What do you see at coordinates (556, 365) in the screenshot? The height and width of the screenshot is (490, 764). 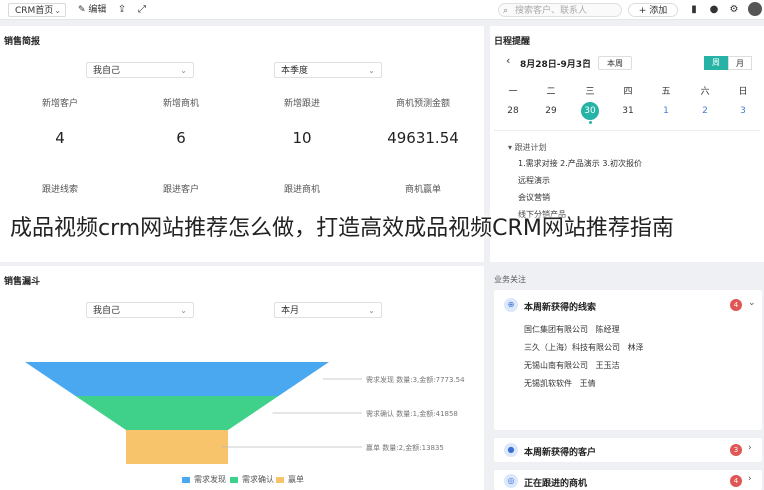 I see `company-name: 无锡山南有限公司` at bounding box center [556, 365].